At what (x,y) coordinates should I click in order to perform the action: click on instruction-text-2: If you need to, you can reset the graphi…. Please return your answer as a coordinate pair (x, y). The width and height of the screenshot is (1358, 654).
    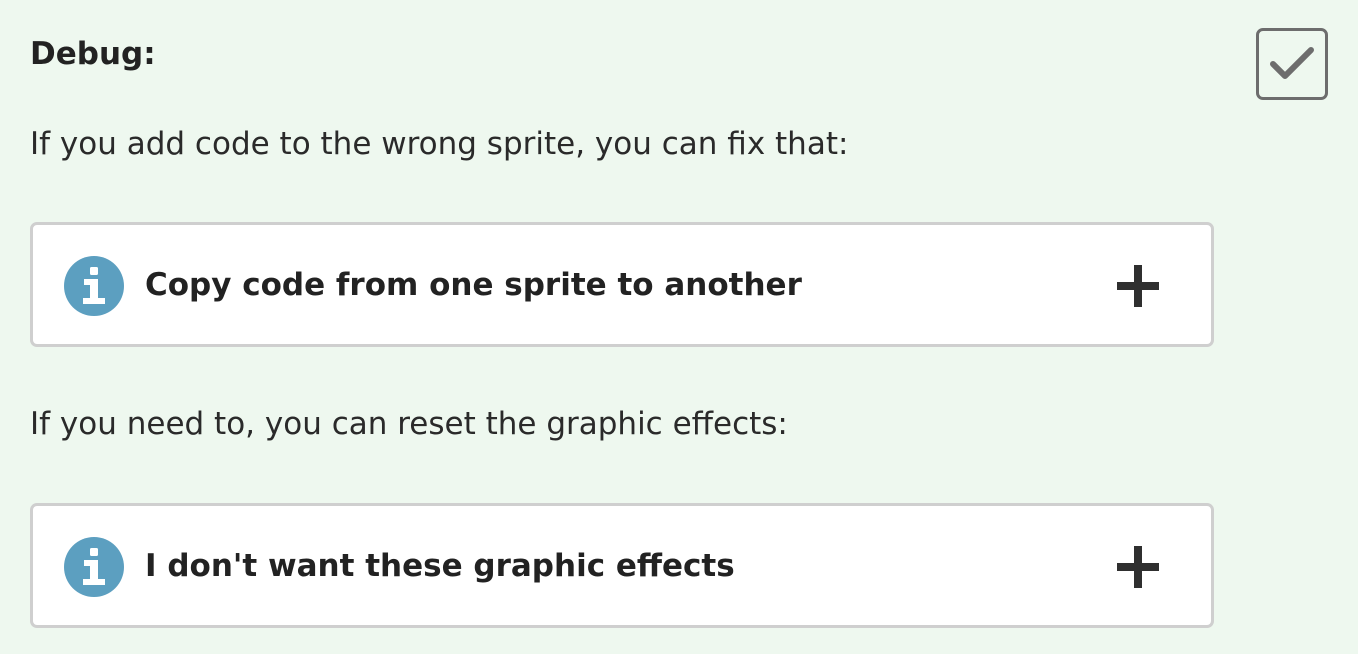
    Looking at the image, I should click on (409, 424).